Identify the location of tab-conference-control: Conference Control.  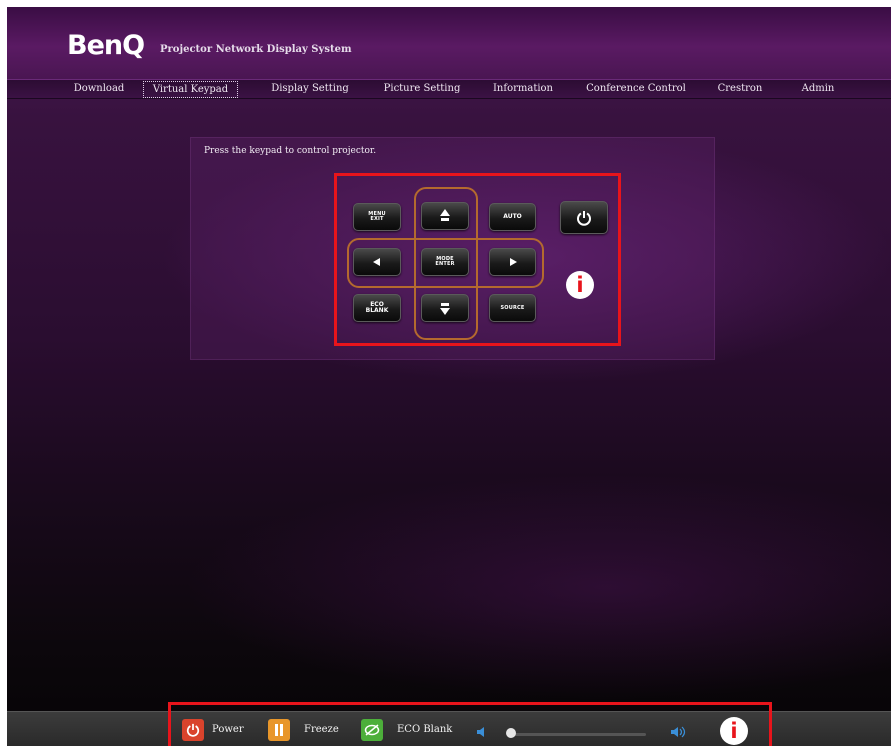
(636, 89).